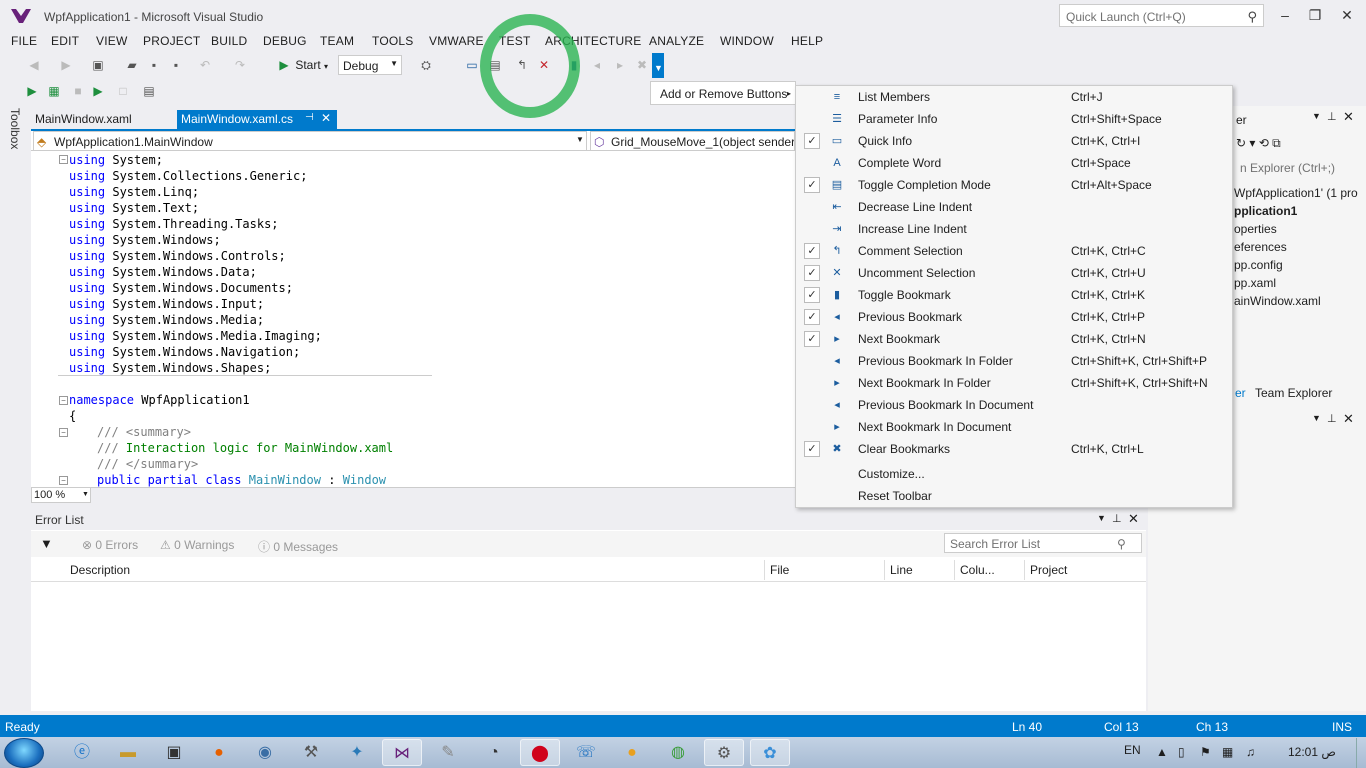 This screenshot has height=768, width=1366. Describe the element at coordinates (658, 65) in the screenshot. I see `toolbar-options-button: ▼` at that location.